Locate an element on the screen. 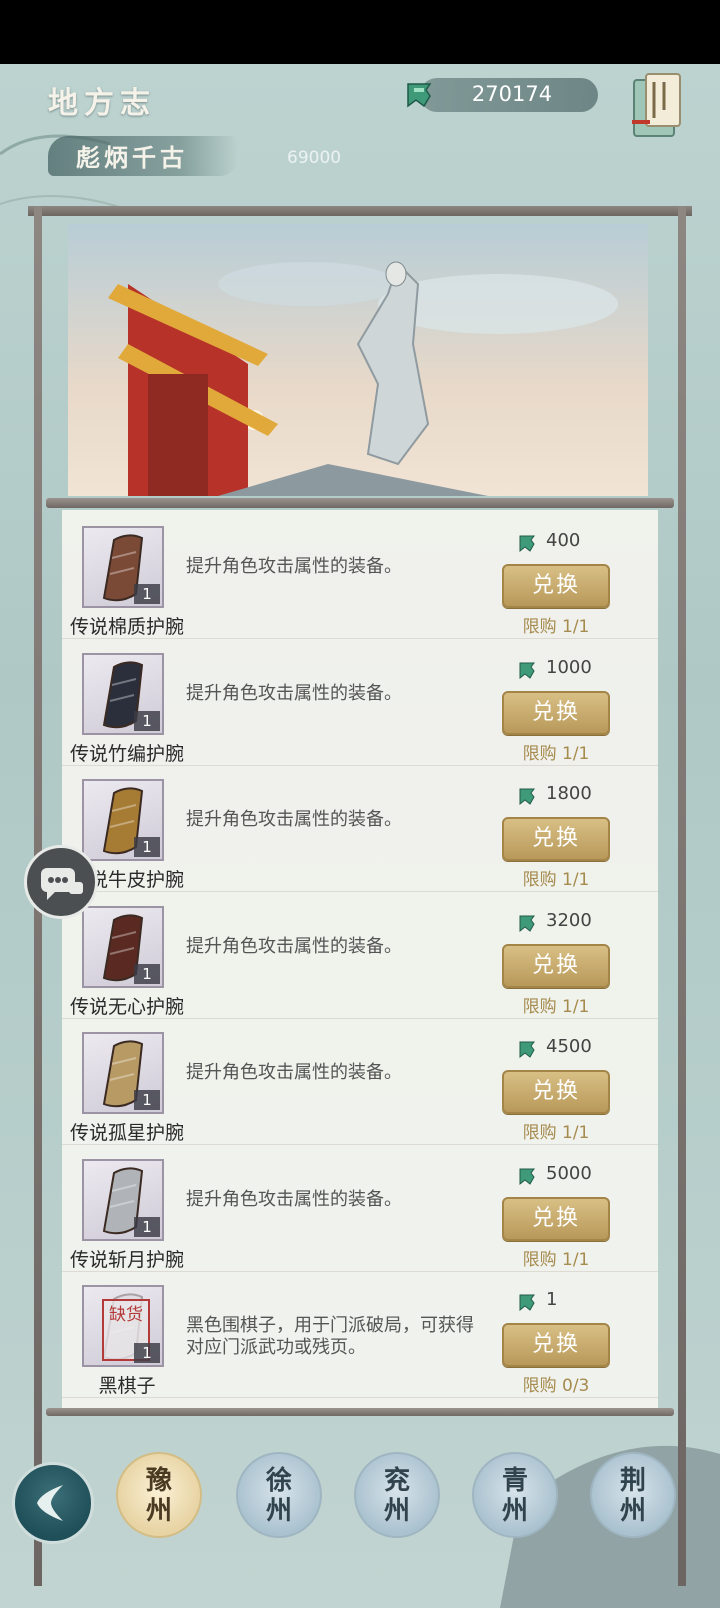 Image resolution: width=720 pixels, height=1608 pixels. region-tab: 荆 州 is located at coordinates (633, 1495).